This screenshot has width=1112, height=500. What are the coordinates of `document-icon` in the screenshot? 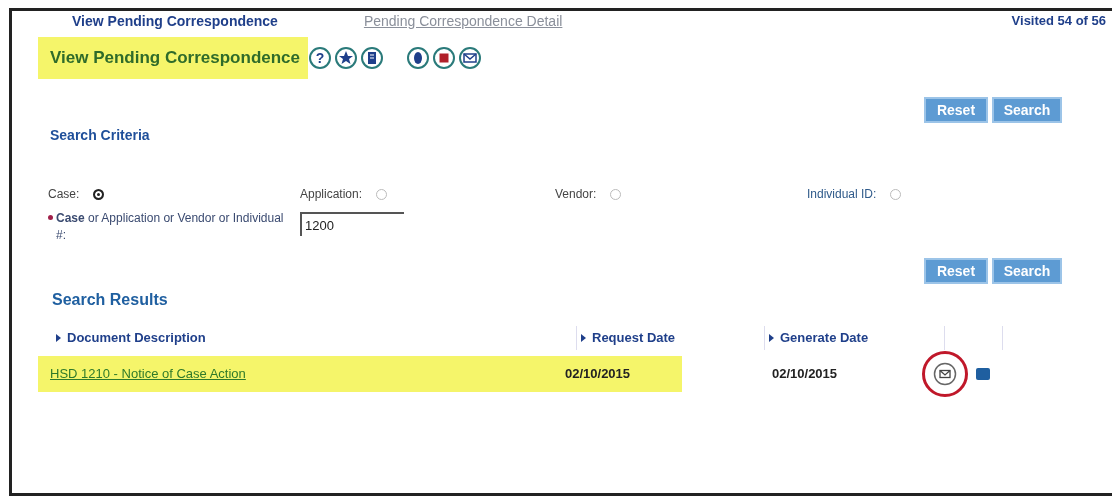 It's located at (372, 58).